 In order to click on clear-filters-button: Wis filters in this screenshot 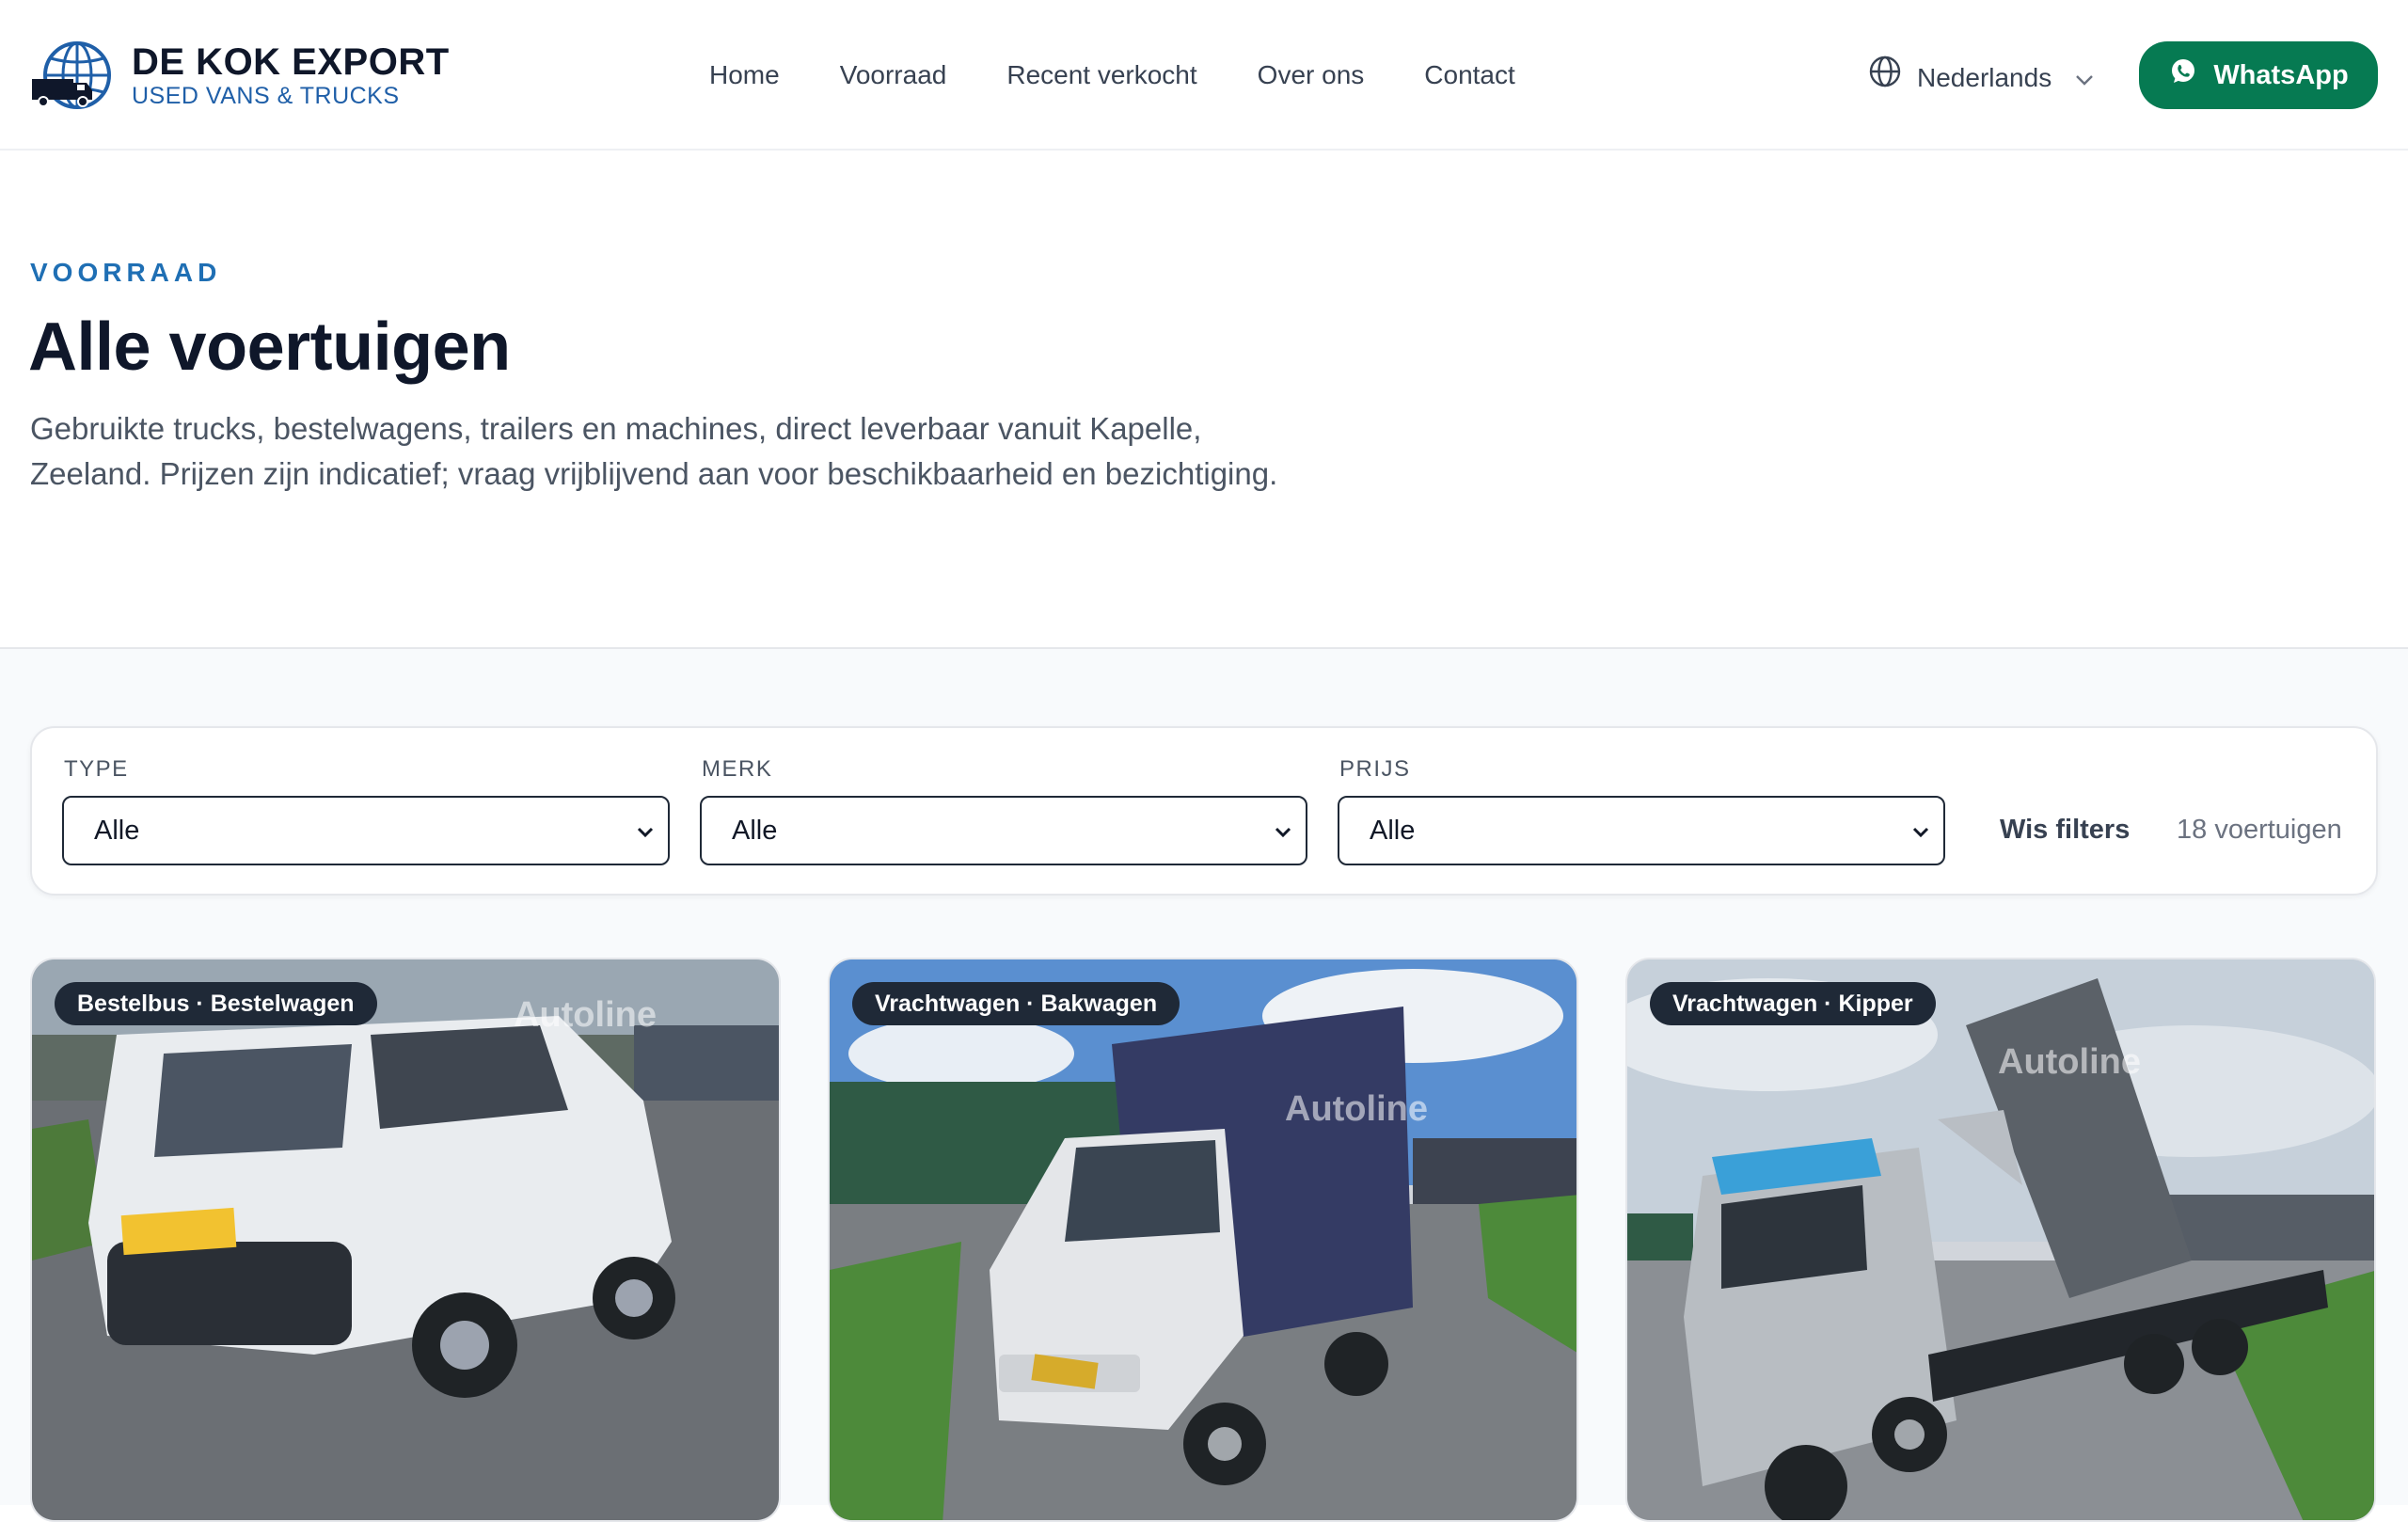, I will do `click(2065, 831)`.